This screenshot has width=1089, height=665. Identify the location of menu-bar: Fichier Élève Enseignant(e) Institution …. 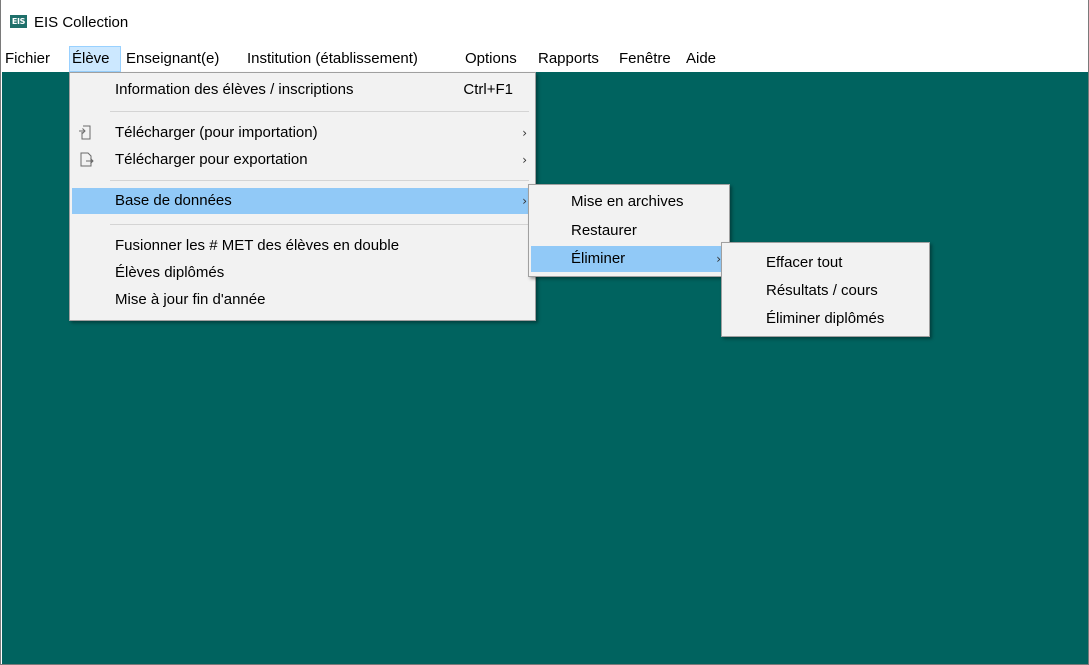
(544, 59).